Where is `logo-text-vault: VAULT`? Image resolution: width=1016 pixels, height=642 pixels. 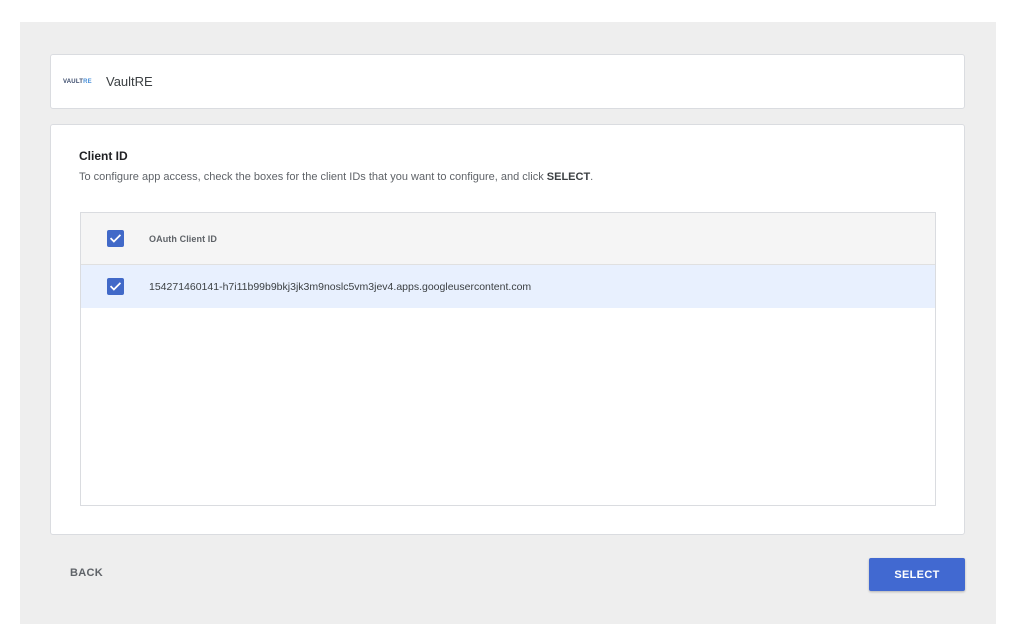
logo-text-vault: VAULT is located at coordinates (73, 81).